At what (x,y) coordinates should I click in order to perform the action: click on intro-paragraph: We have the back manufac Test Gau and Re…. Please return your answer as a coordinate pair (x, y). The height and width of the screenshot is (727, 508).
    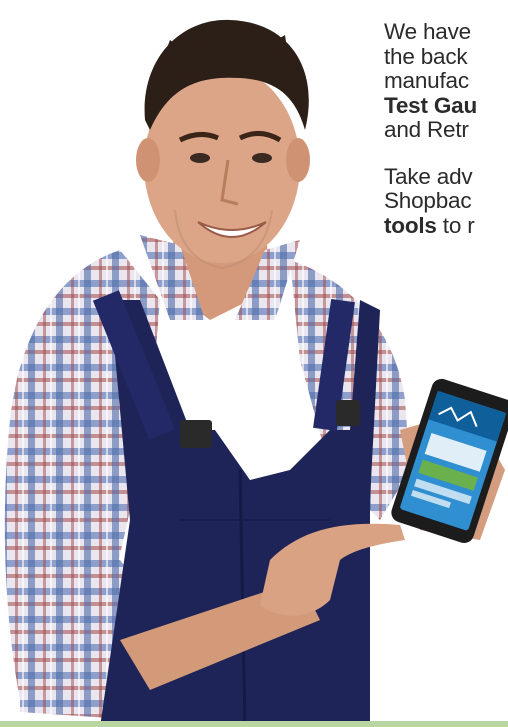
    Looking at the image, I should click on (446, 81).